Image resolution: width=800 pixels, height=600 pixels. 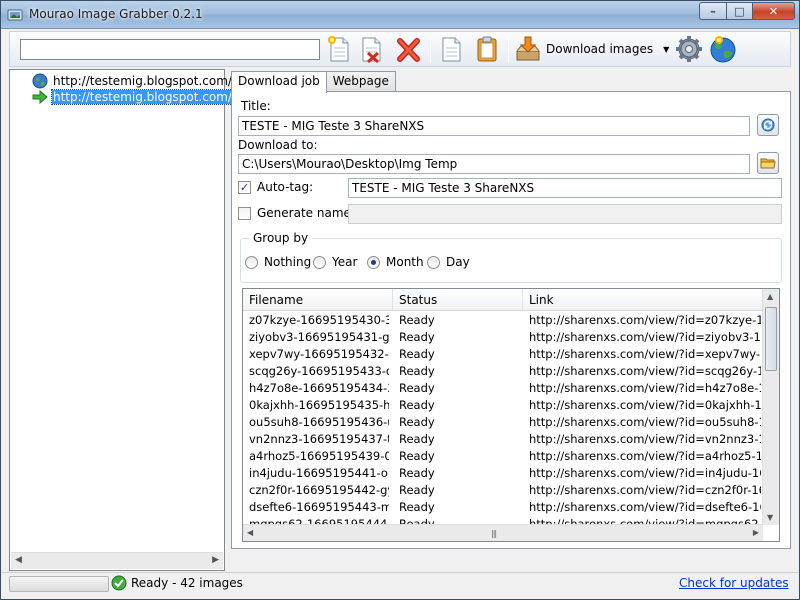 I want to click on download-images-button: Download images ▼, so click(x=591, y=49).